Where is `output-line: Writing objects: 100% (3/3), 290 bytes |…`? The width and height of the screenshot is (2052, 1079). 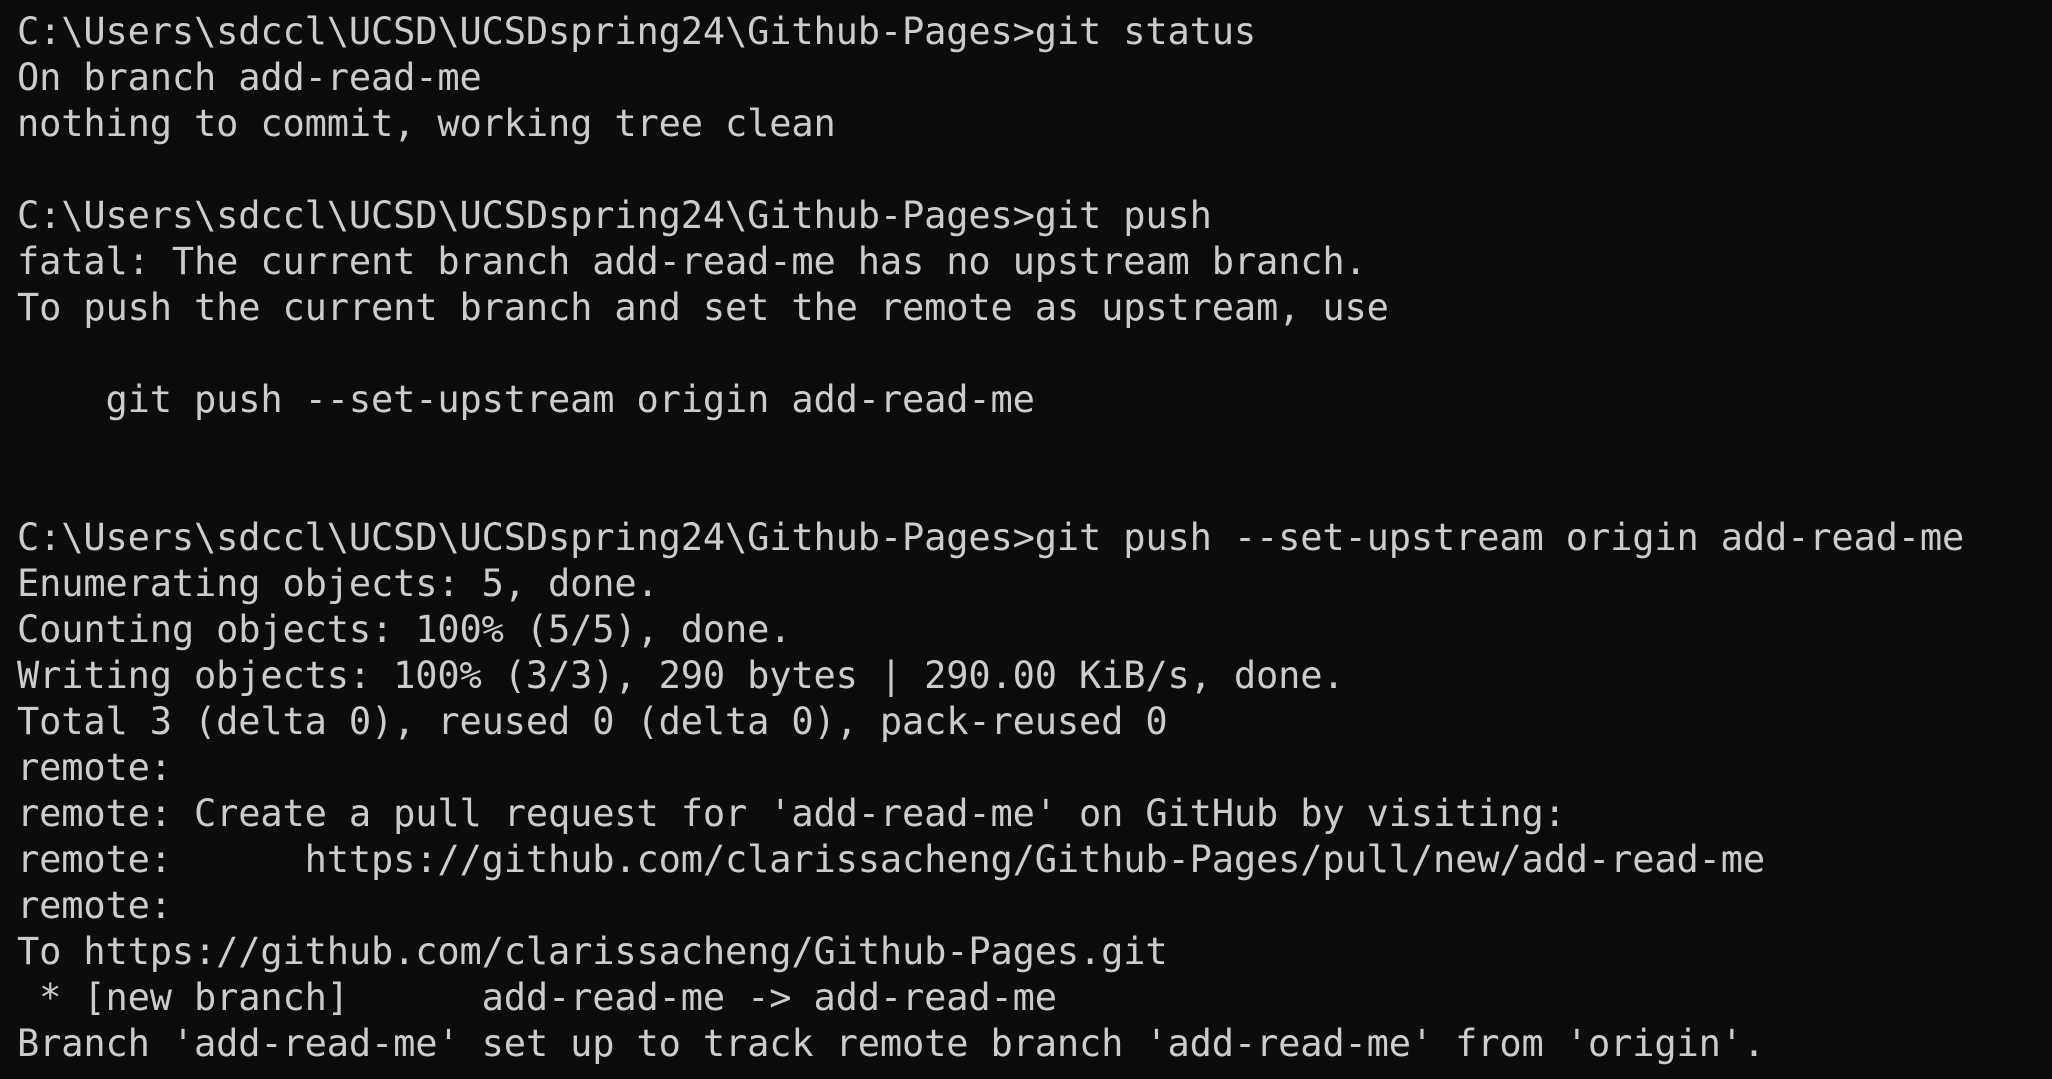
output-line: Writing objects: 100% (3/3), 290 bytes |… is located at coordinates (681, 675).